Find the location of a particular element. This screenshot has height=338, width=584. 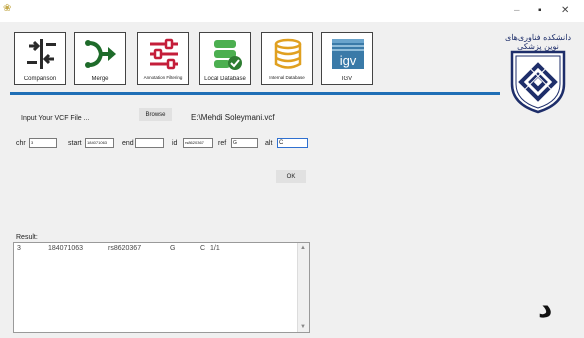

scroll-up-icon: ▲ is located at coordinates (303, 248).